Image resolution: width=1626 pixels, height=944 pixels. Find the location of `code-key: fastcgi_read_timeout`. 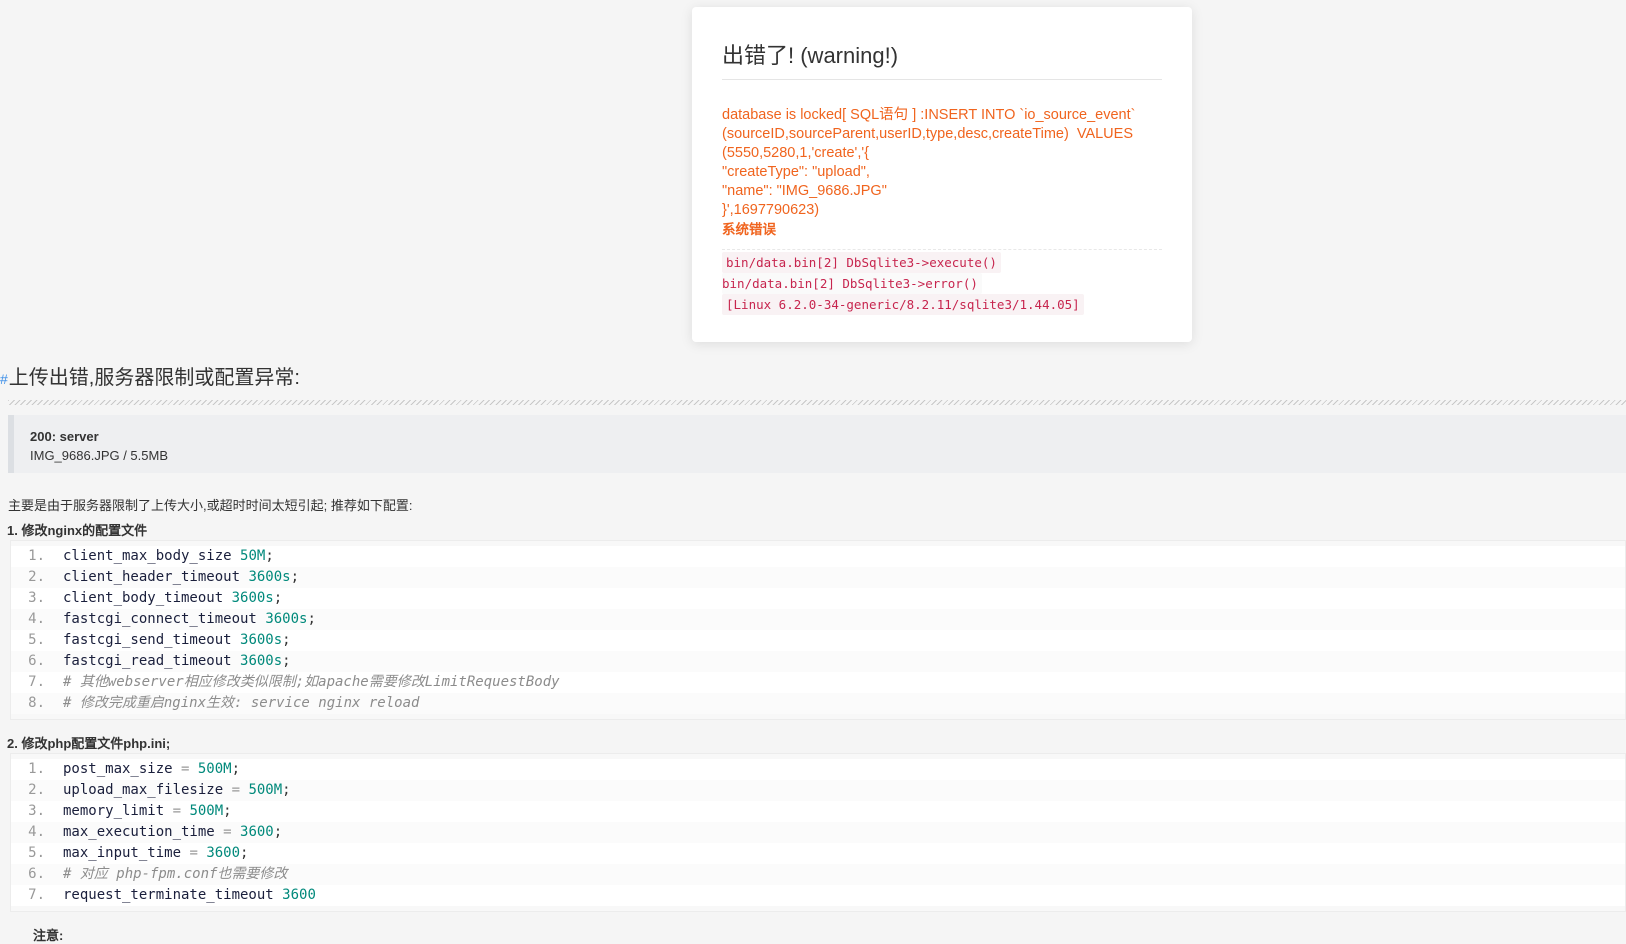

code-key: fastcgi_read_timeout is located at coordinates (147, 661).